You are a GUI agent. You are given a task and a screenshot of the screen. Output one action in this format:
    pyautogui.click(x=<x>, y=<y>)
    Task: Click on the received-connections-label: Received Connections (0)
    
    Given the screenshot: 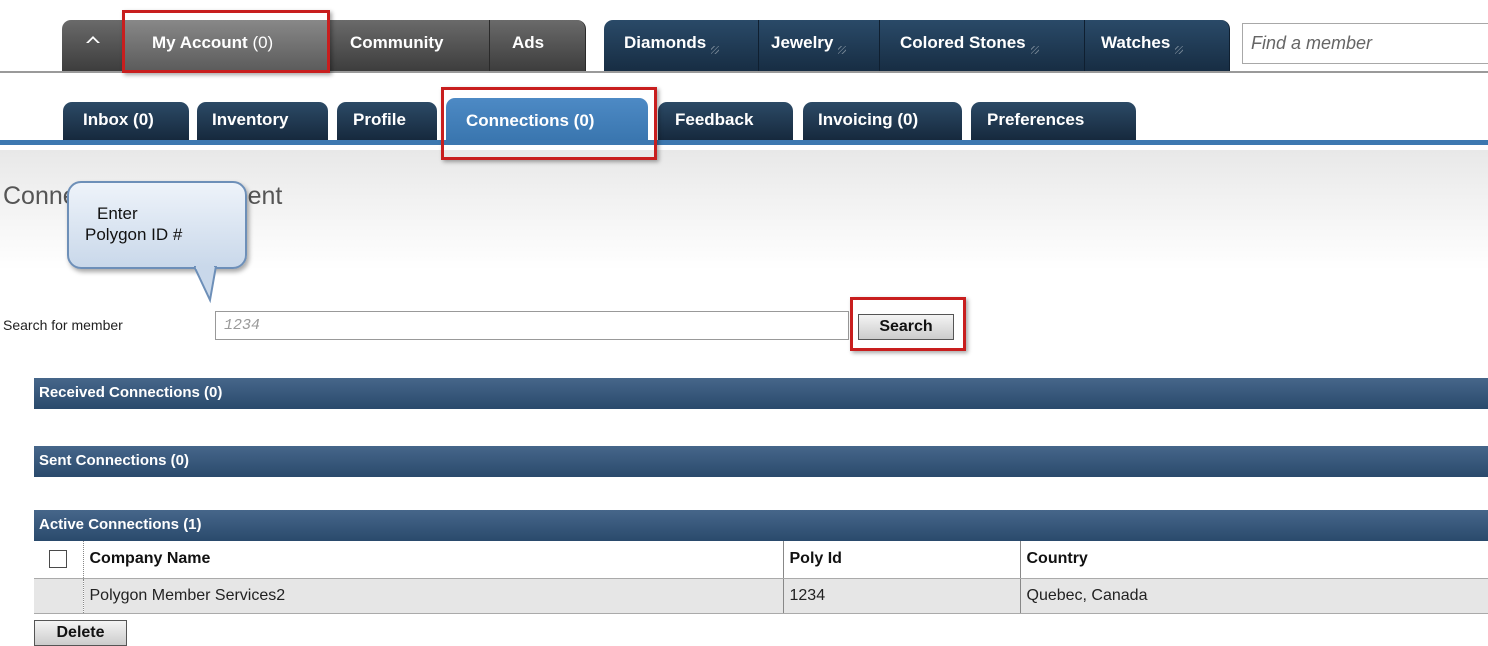 What is the action you would take?
    pyautogui.click(x=131, y=392)
    